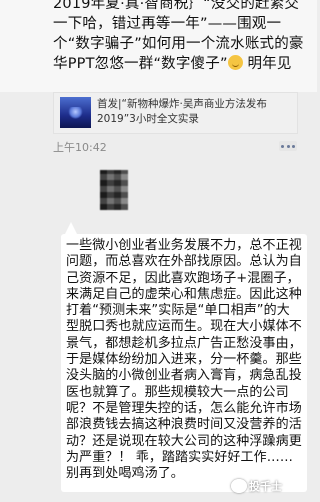 This screenshot has height=502, width=320. What do you see at coordinates (80, 147) in the screenshot?
I see `post-timestamp: 上午10:42` at bounding box center [80, 147].